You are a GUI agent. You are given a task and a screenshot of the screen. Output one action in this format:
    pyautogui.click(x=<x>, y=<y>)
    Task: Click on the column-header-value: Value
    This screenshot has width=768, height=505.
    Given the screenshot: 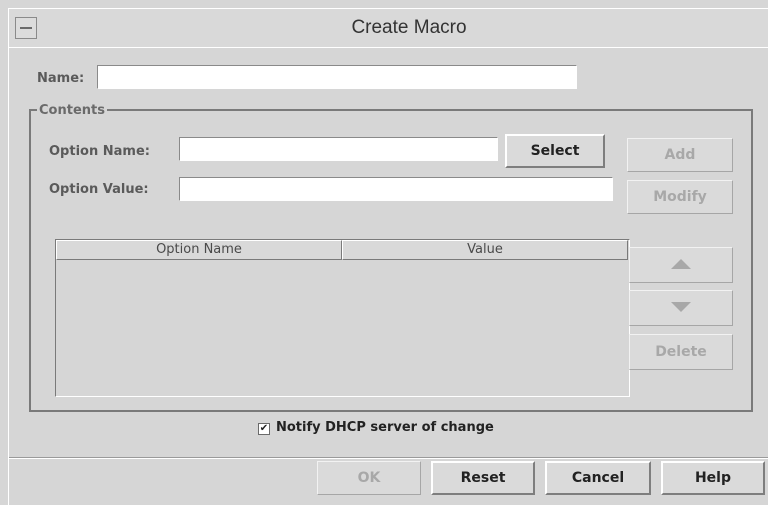 What is the action you would take?
    pyautogui.click(x=485, y=250)
    